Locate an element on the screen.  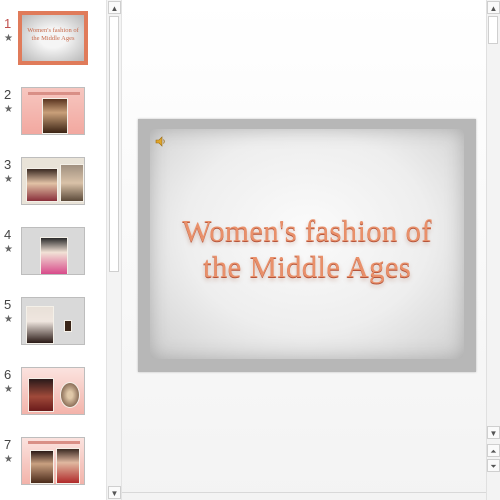
thumbnail-title: Women's fashion of the Middle Ages is located at coordinates (53, 35).